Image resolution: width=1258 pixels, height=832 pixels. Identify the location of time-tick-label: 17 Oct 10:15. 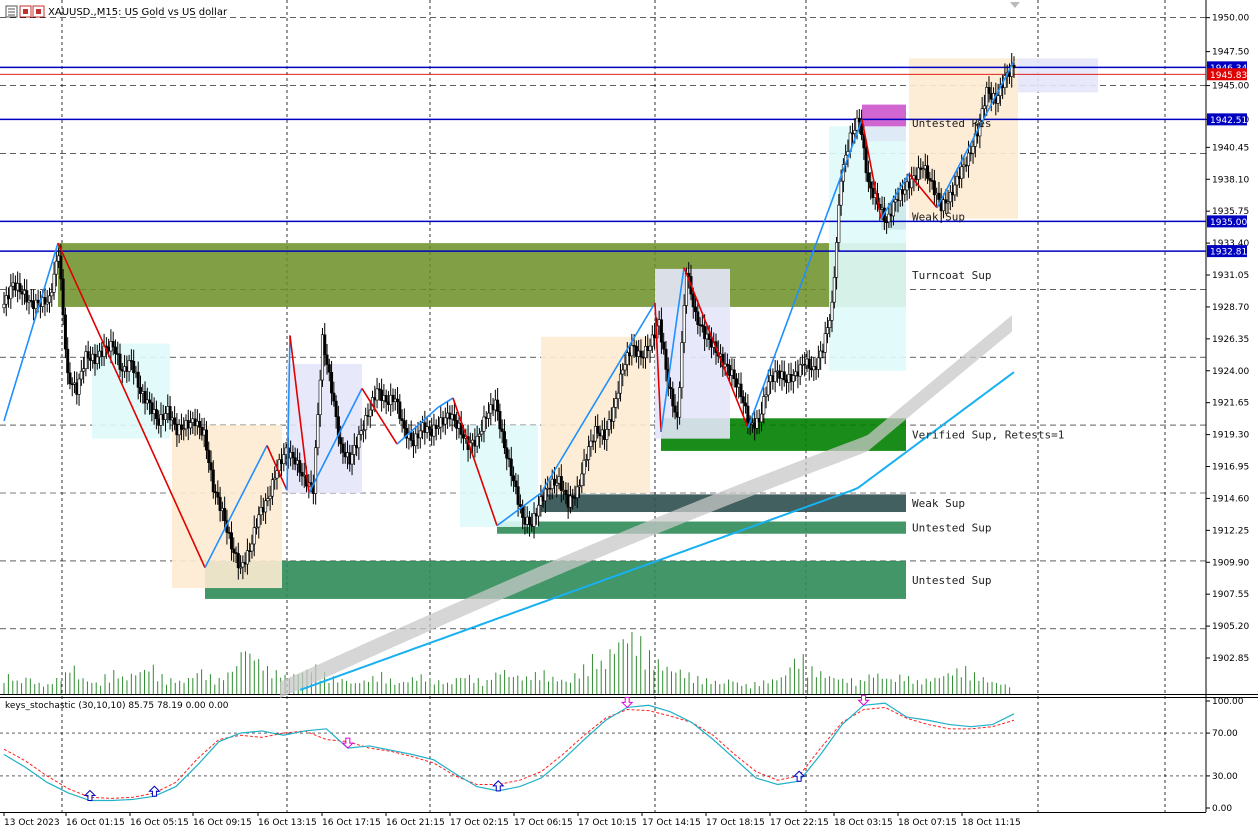
(607, 823).